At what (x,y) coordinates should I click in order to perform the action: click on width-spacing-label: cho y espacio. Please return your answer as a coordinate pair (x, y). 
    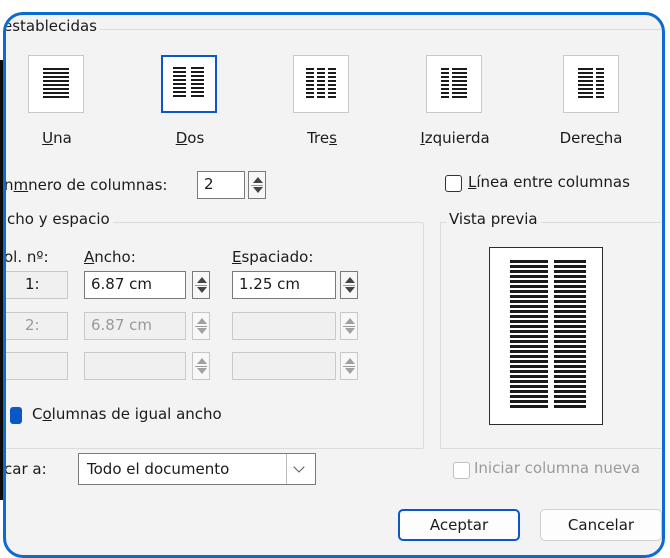
    Looking at the image, I should click on (59, 219).